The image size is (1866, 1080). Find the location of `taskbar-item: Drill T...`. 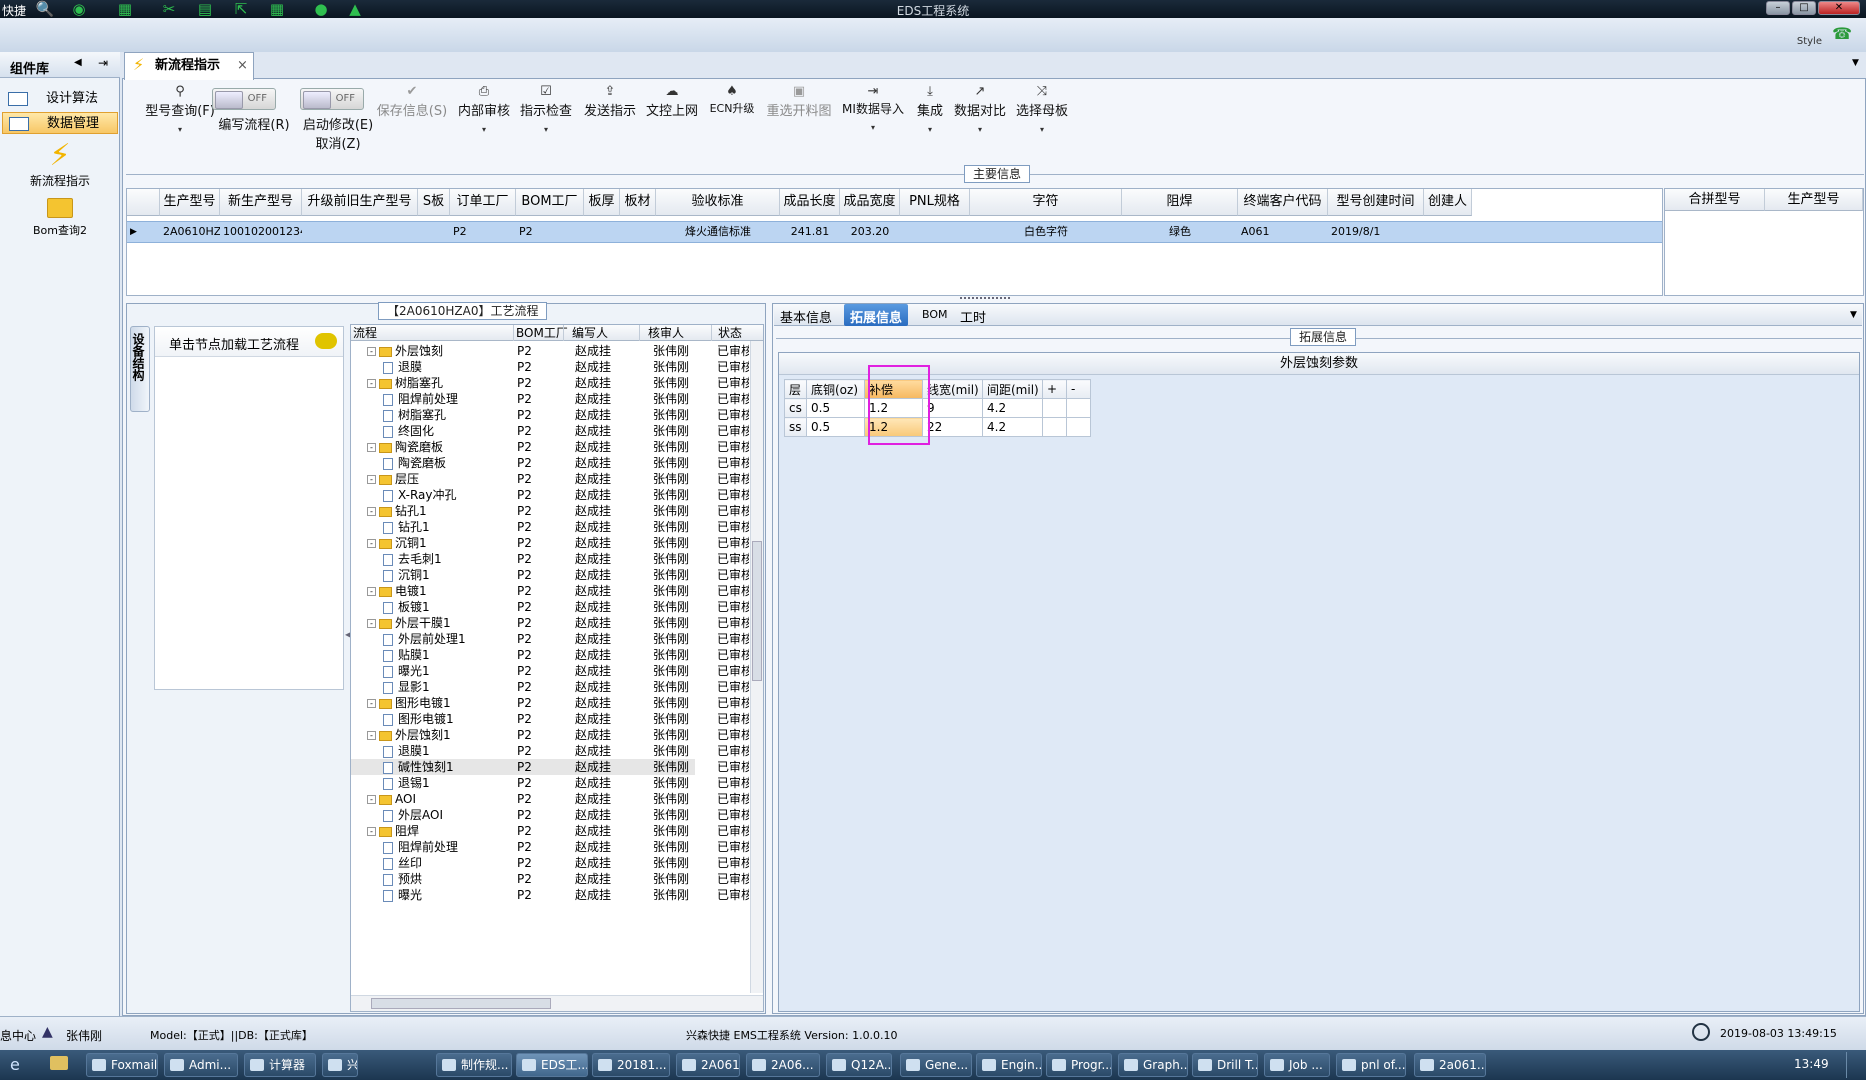

taskbar-item: Drill T... is located at coordinates (1225, 1065).